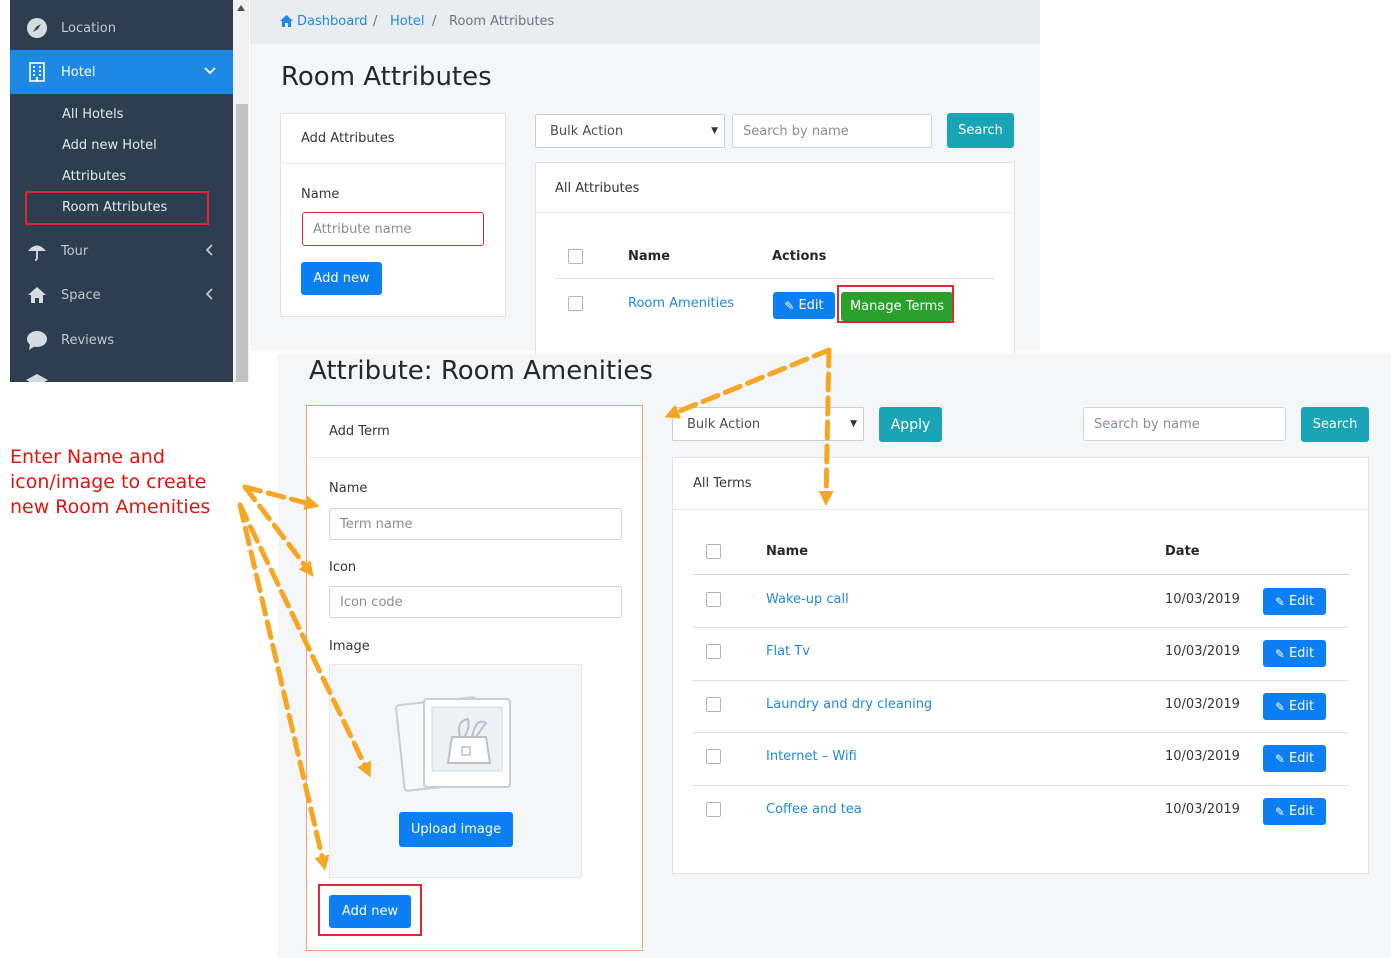 The height and width of the screenshot is (958, 1391). What do you see at coordinates (94, 177) in the screenshot?
I see `sidebar-subitem-attributes: Attributes` at bounding box center [94, 177].